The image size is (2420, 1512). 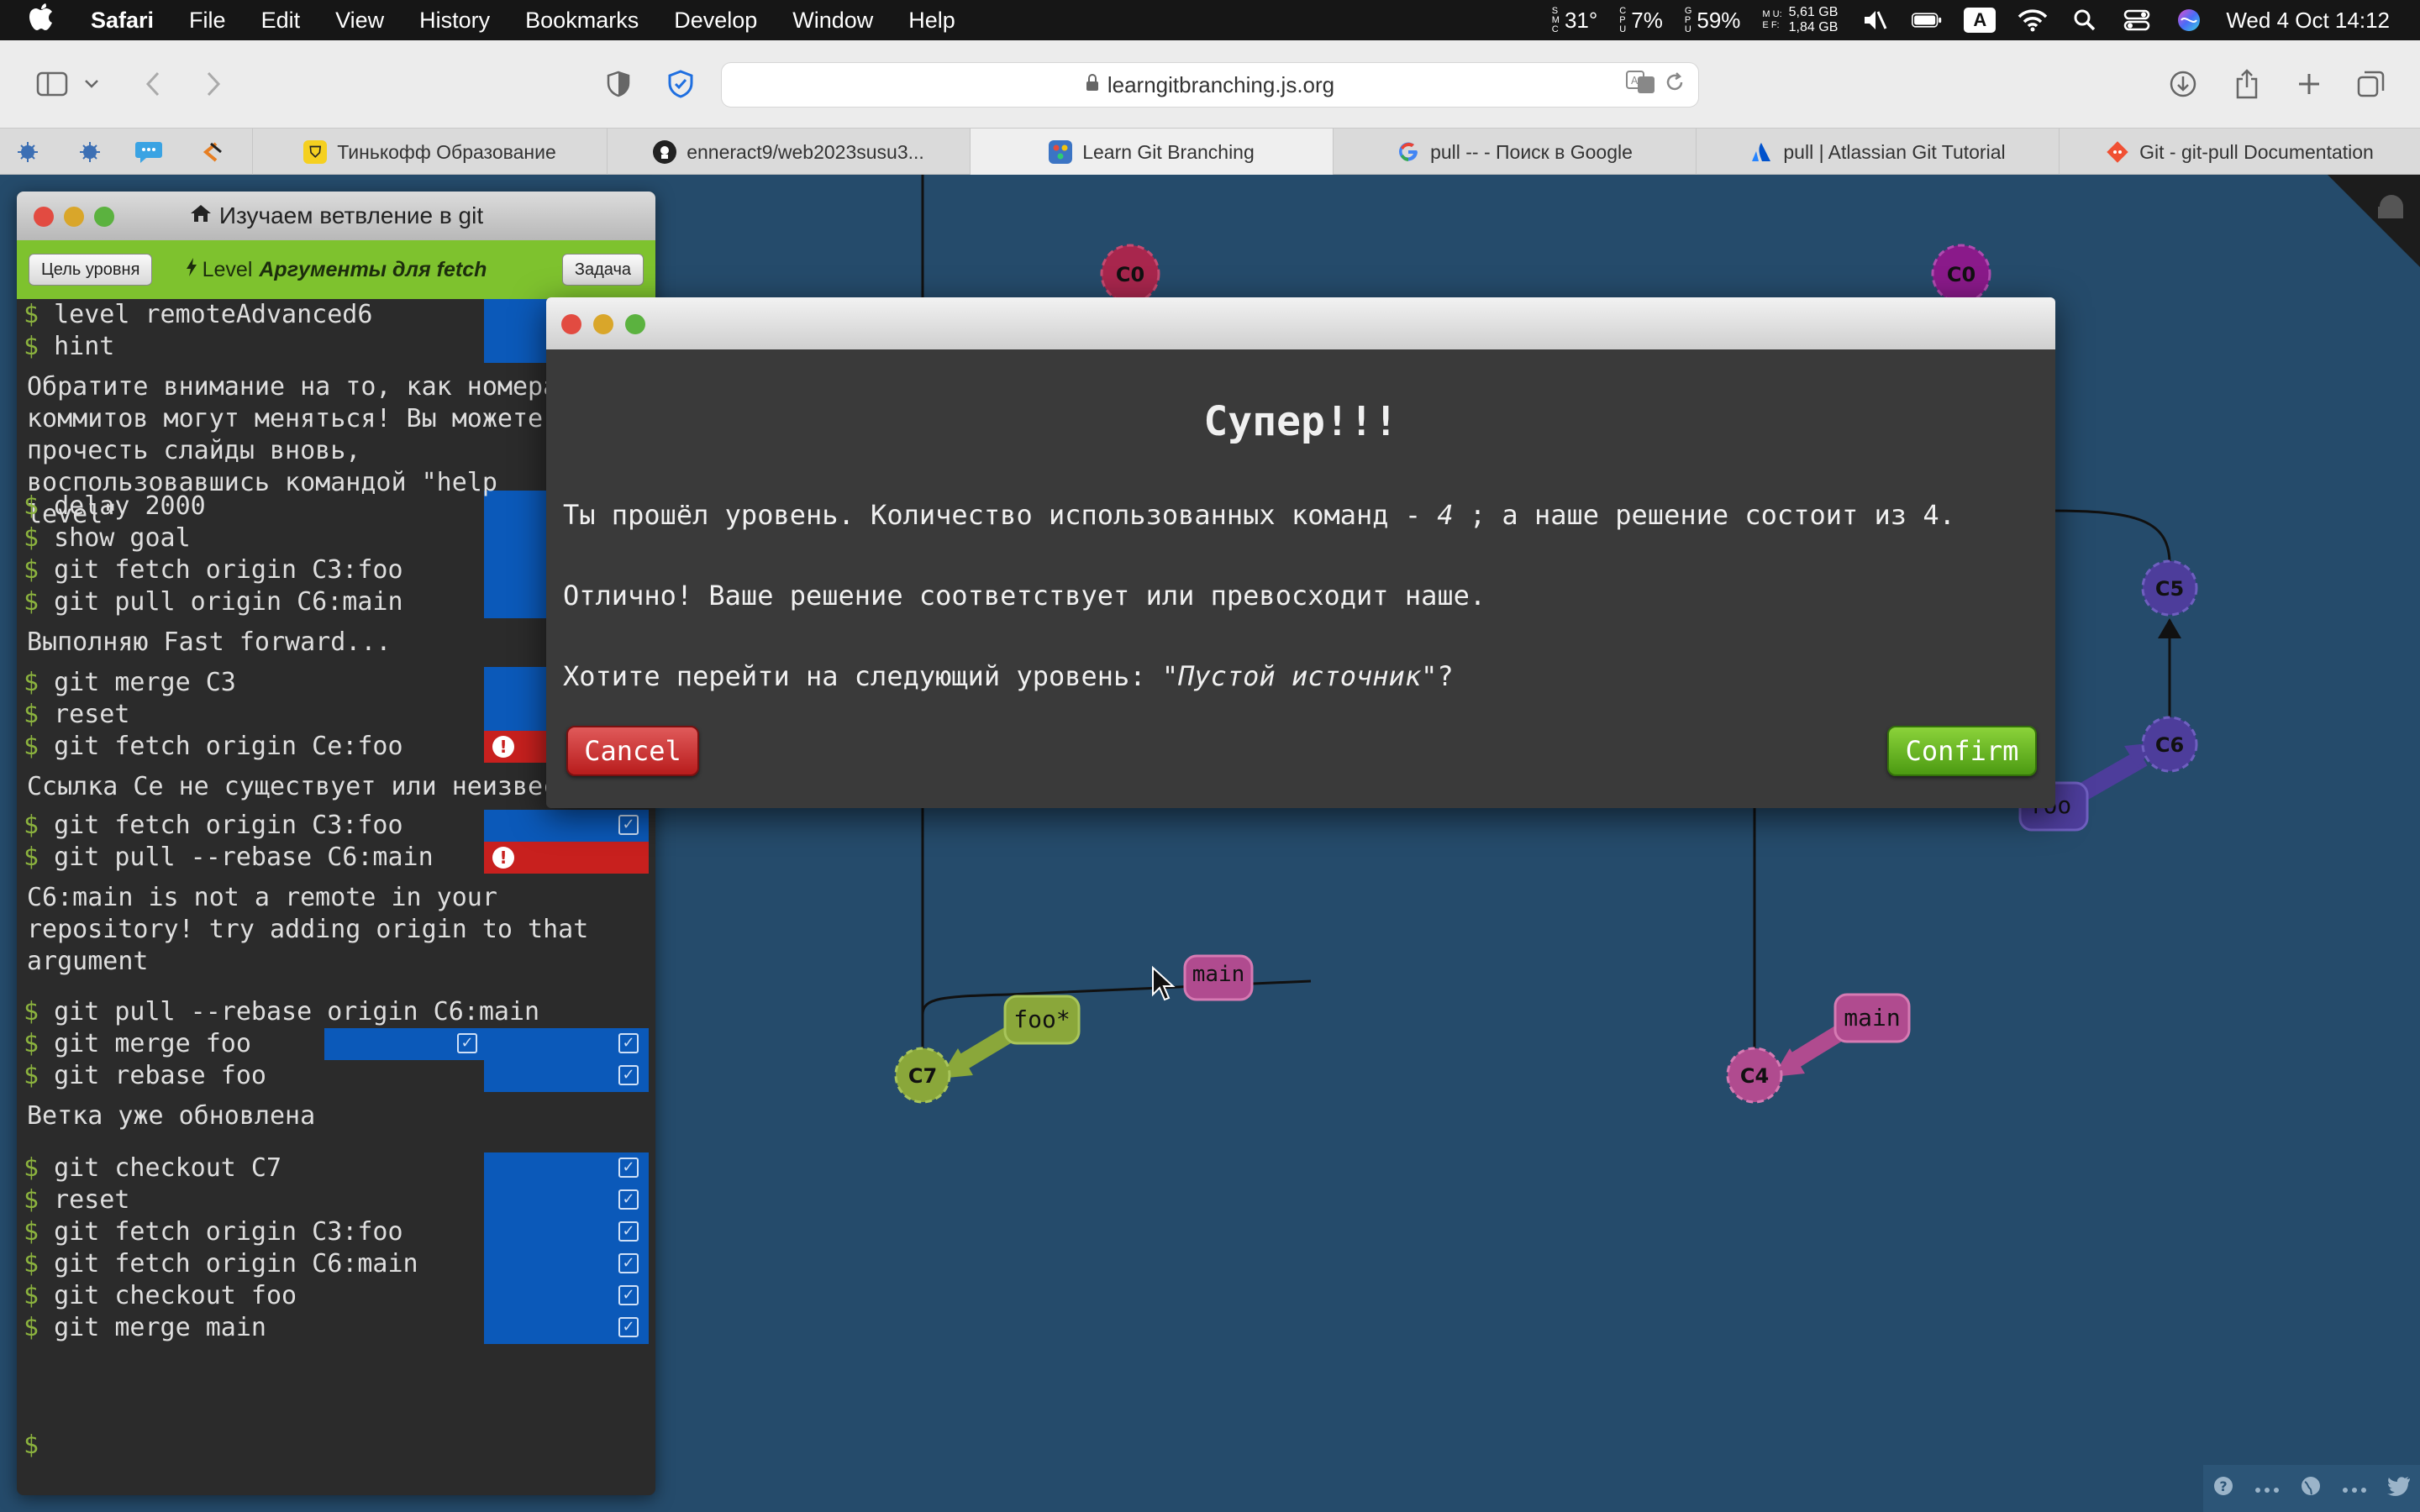 What do you see at coordinates (130, 682) in the screenshot?
I see `terminal-command-line: $ git merge C3` at bounding box center [130, 682].